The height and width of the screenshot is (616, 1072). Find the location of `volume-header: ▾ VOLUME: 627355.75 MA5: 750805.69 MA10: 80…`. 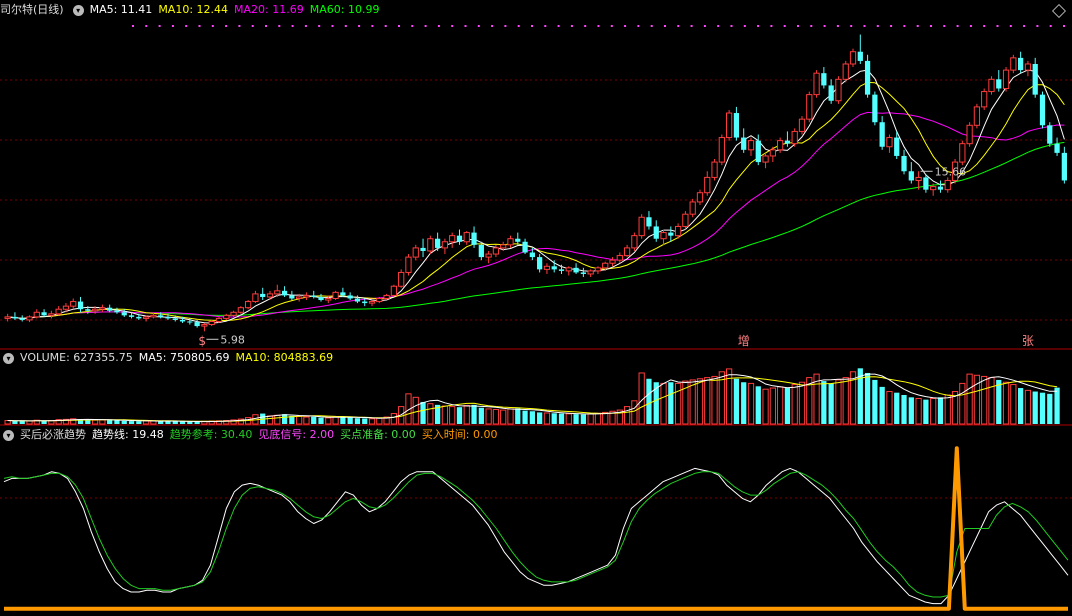

volume-header: ▾ VOLUME: 627355.75 MA5: 750805.69 MA10: 80… is located at coordinates (169, 358).